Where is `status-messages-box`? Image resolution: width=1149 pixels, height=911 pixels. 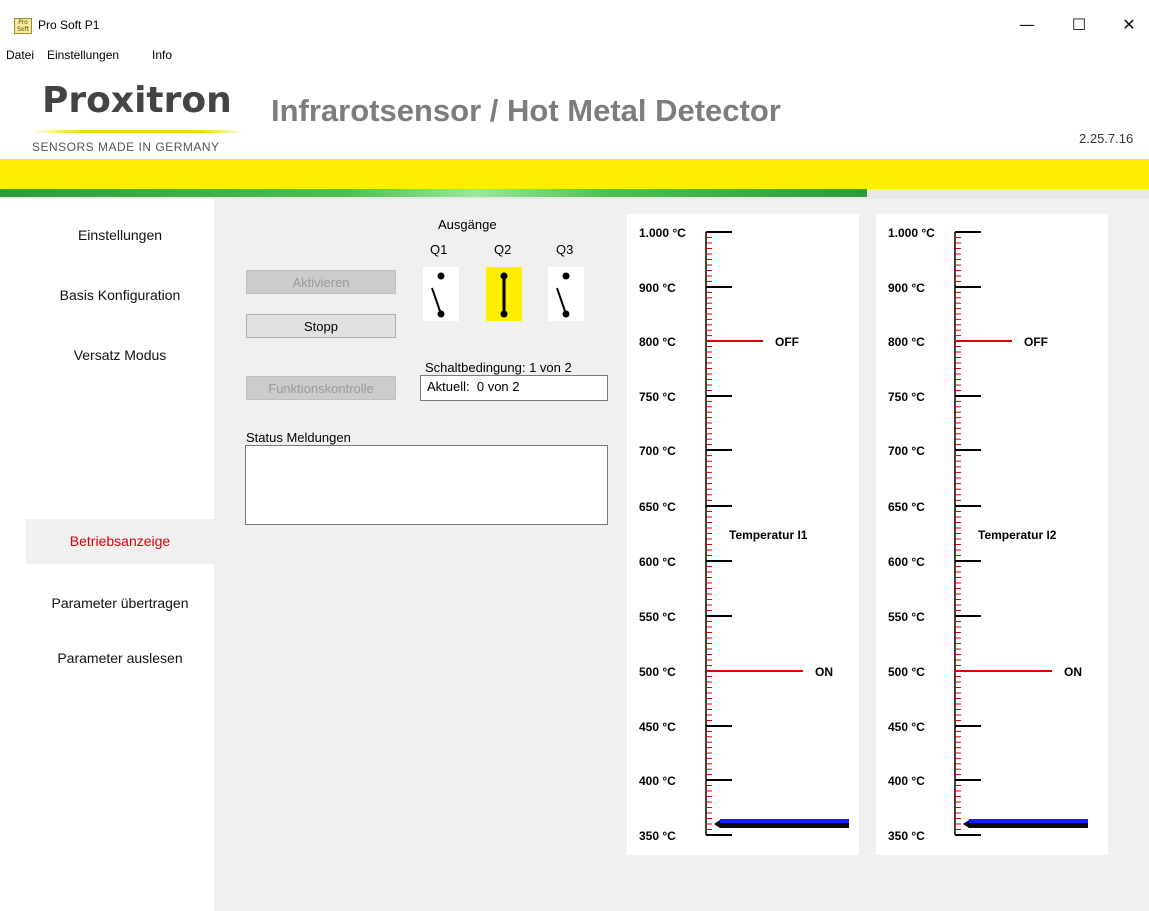 status-messages-box is located at coordinates (426, 485).